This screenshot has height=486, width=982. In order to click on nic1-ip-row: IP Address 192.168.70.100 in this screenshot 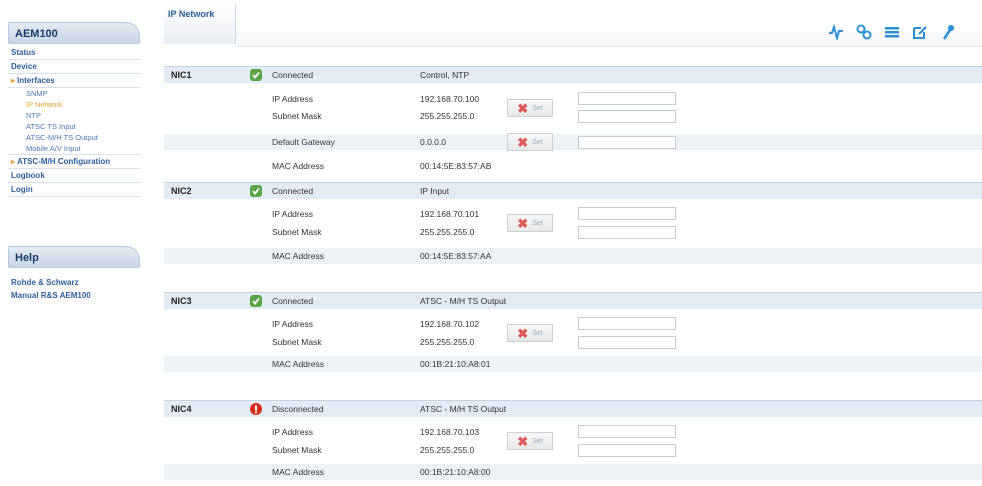, I will do `click(573, 99)`.